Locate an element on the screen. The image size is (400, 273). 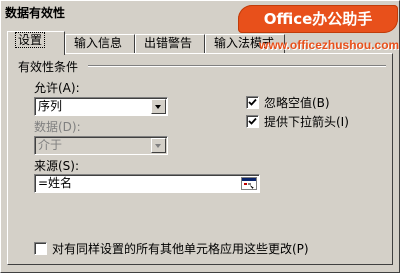
tab-settings-label: 设置 is located at coordinates (30, 40).